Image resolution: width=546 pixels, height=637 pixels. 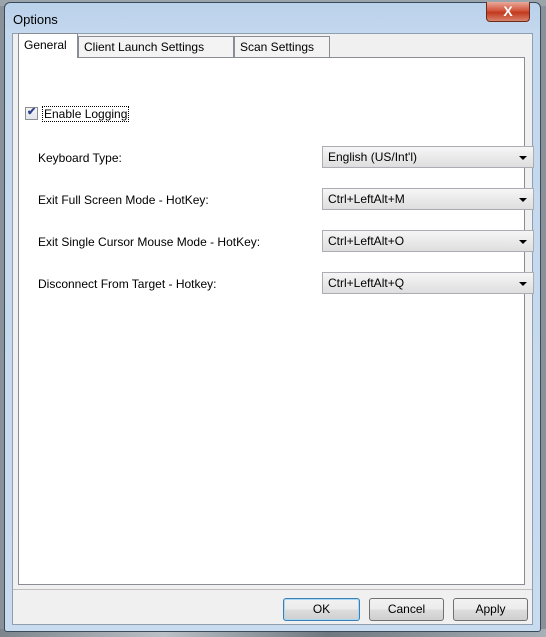 I want to click on checkbox-box: ✔, so click(x=31, y=113).